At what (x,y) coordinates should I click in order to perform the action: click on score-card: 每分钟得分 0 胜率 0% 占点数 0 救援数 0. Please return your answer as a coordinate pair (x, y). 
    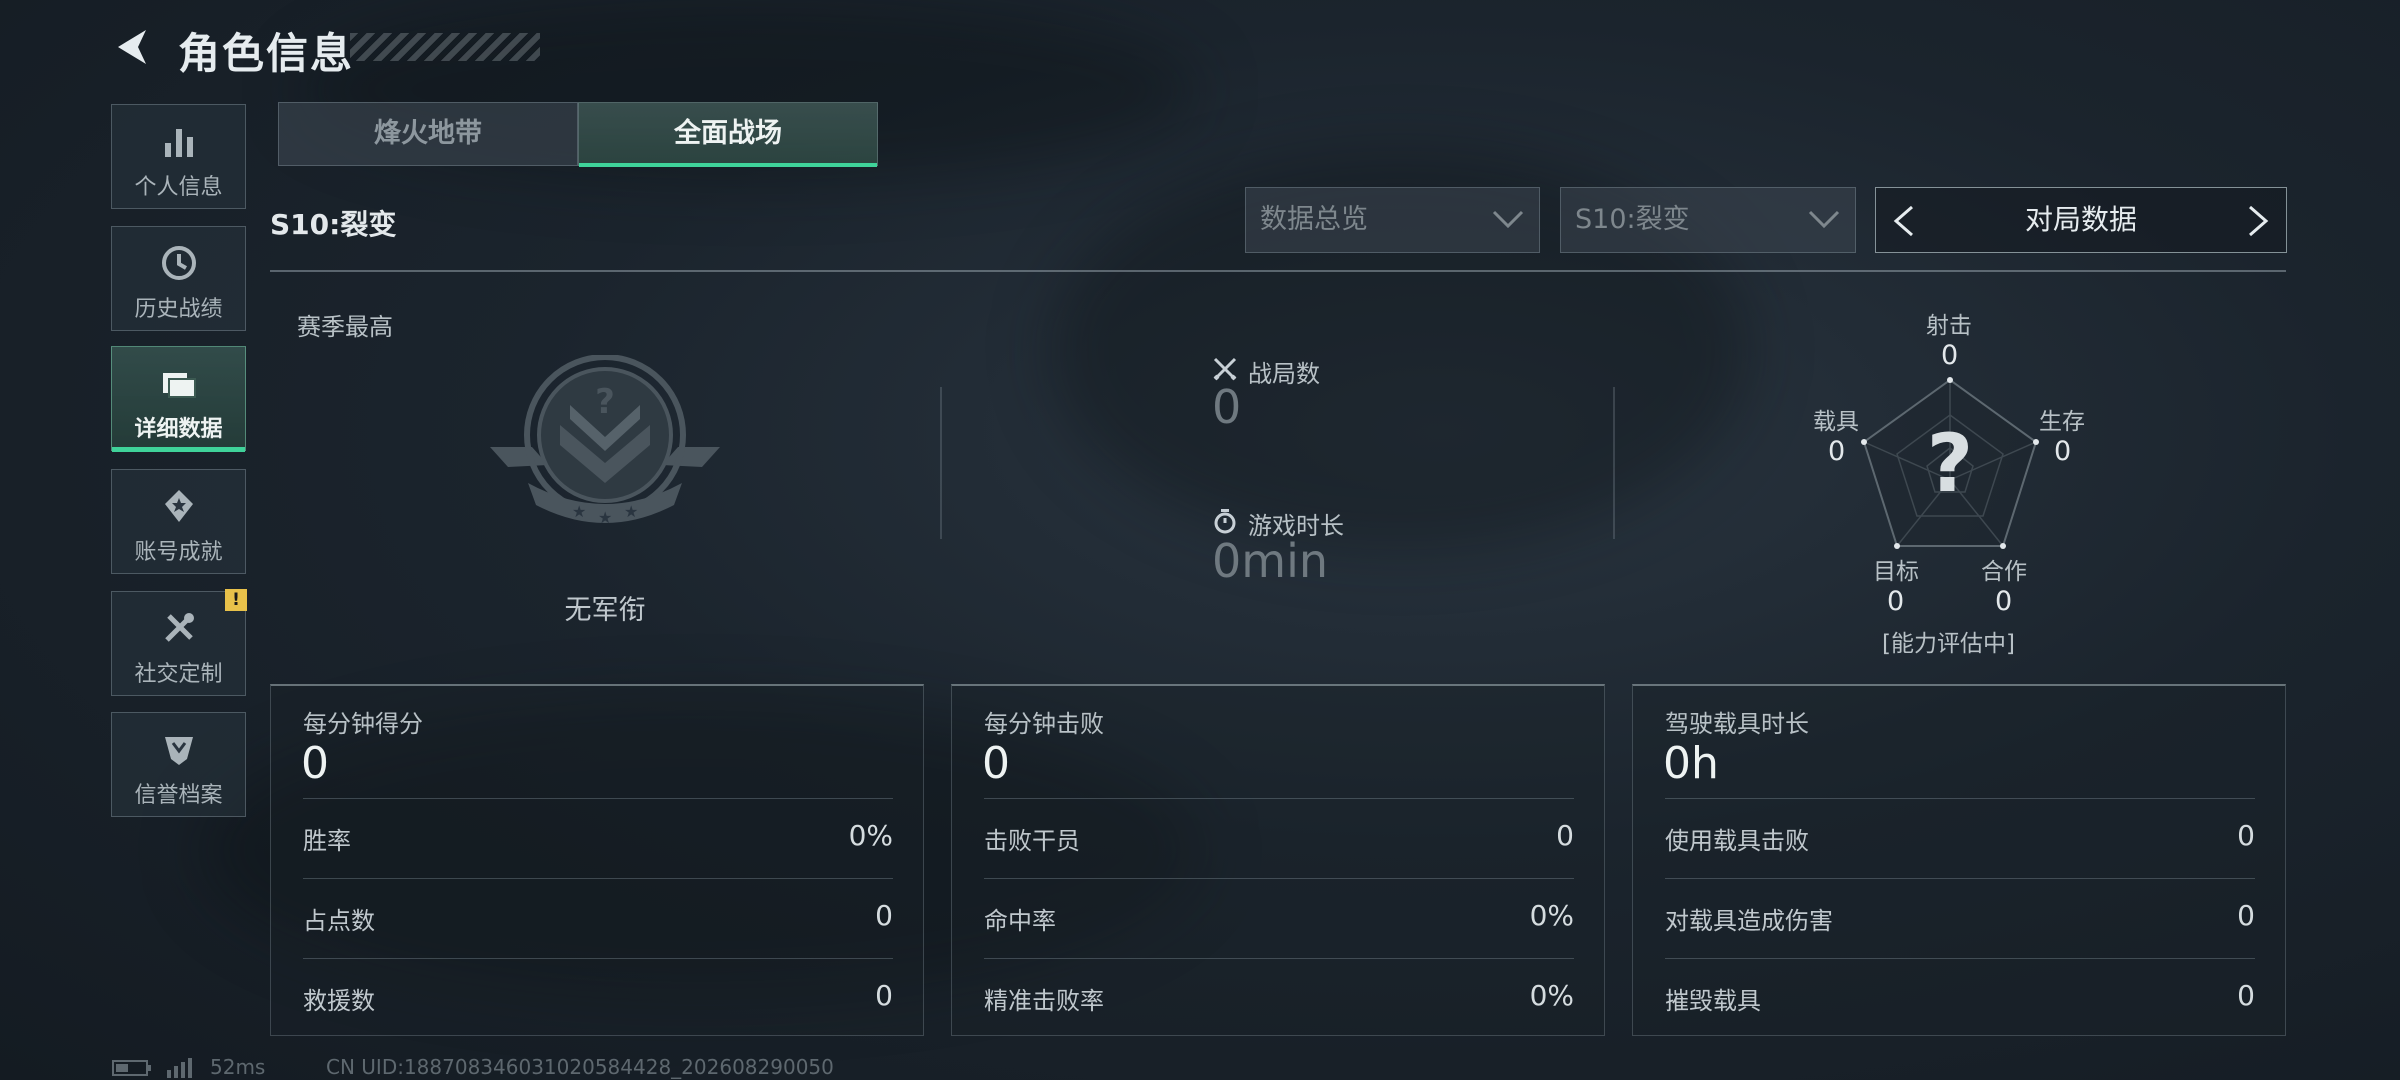
    Looking at the image, I should click on (597, 860).